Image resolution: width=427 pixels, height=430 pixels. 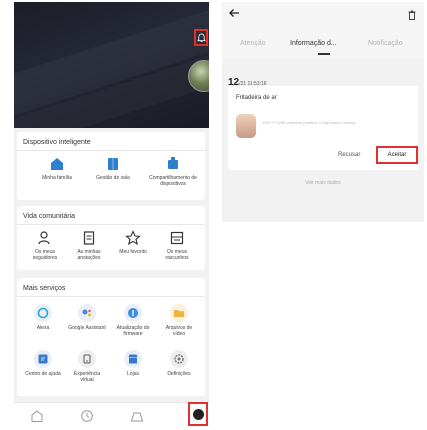 I want to click on notification-bell-button, so click(x=201, y=37).